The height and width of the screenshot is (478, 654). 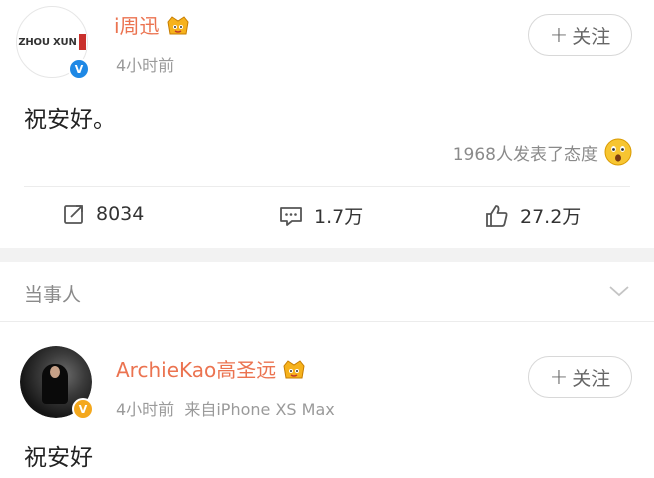 What do you see at coordinates (618, 152) in the screenshot?
I see `shocked-face-icon` at bounding box center [618, 152].